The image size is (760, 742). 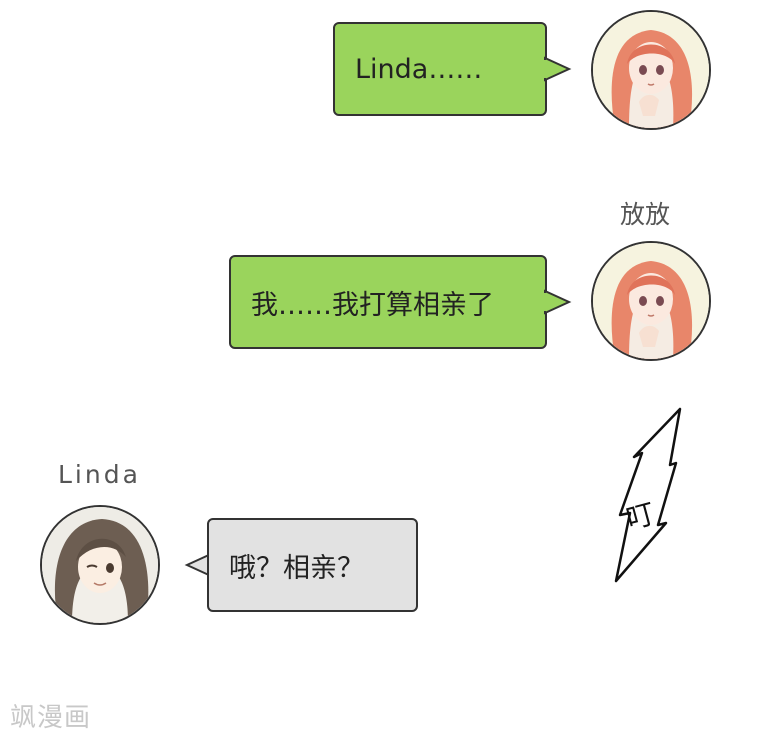 What do you see at coordinates (296, 568) in the screenshot?
I see `message-text: 哦？相亲？` at bounding box center [296, 568].